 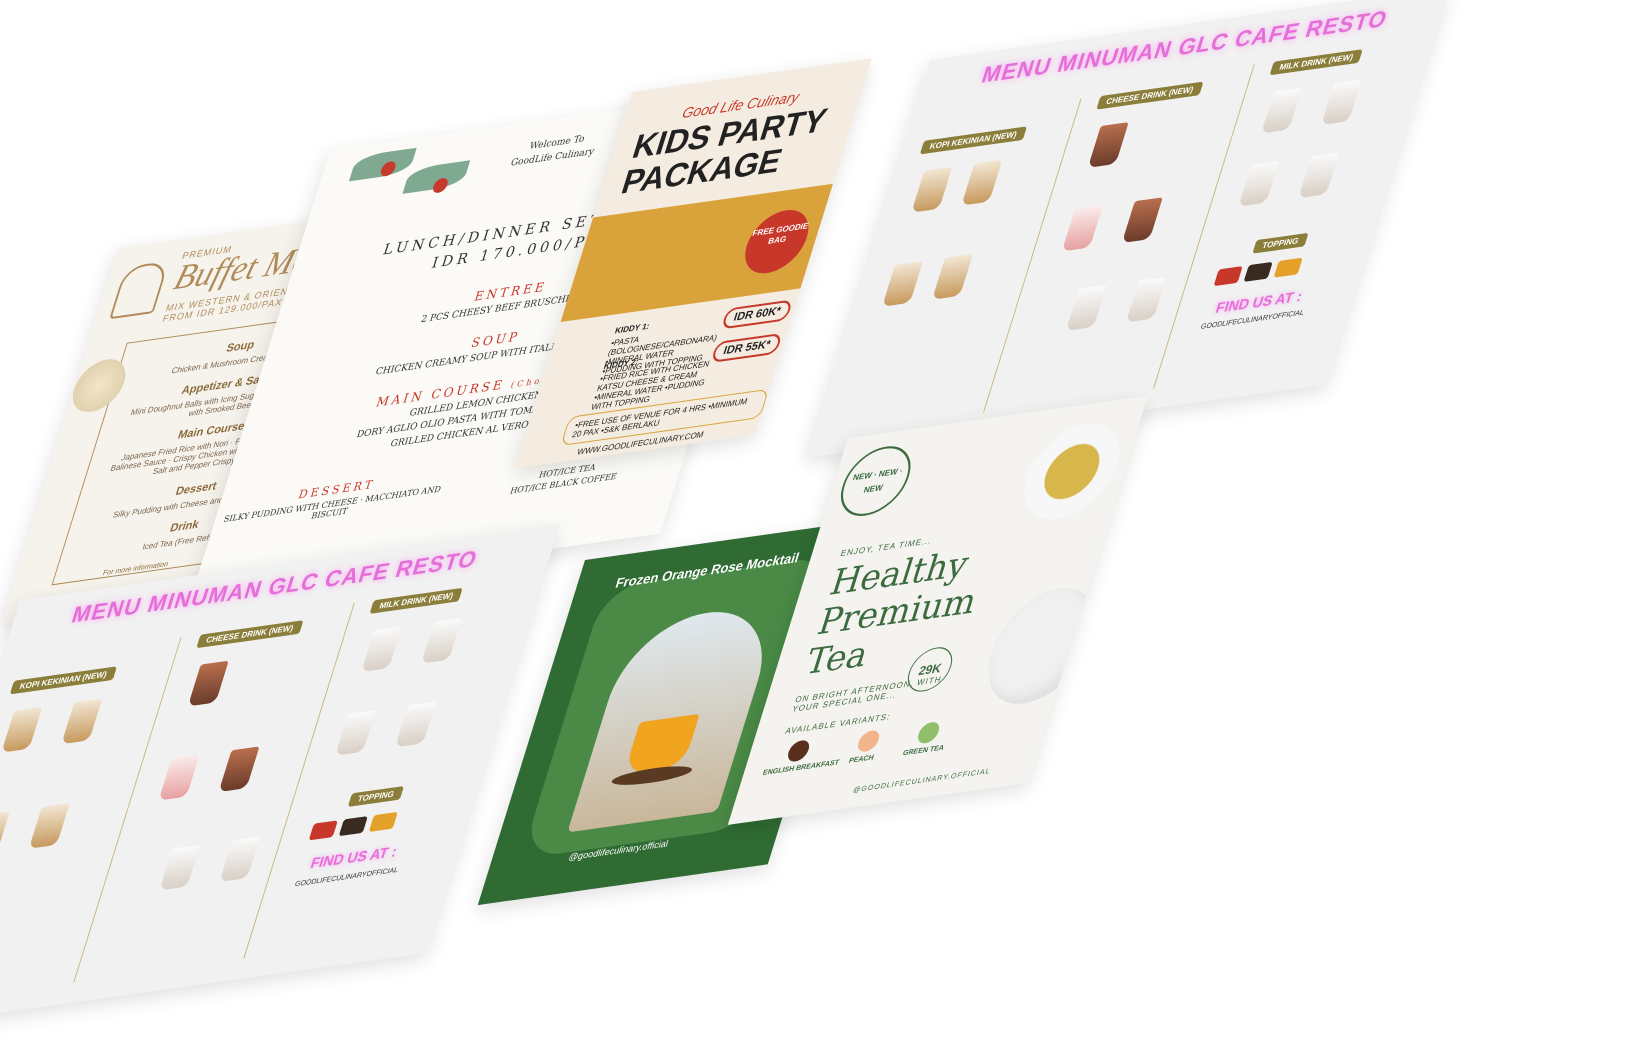 I want to click on teacup-icon, so click(x=1072, y=471).